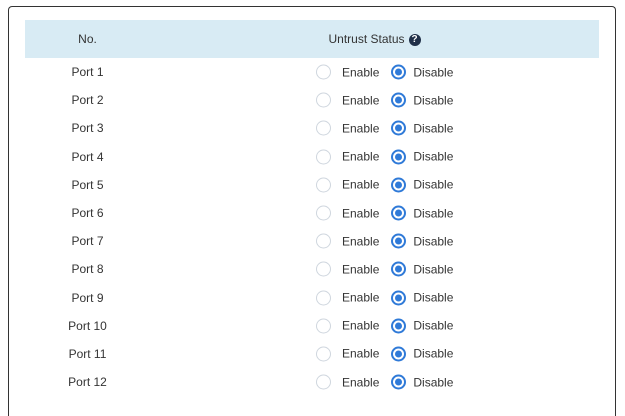  Describe the element at coordinates (87, 325) in the screenshot. I see `port-label: Port 10` at that location.